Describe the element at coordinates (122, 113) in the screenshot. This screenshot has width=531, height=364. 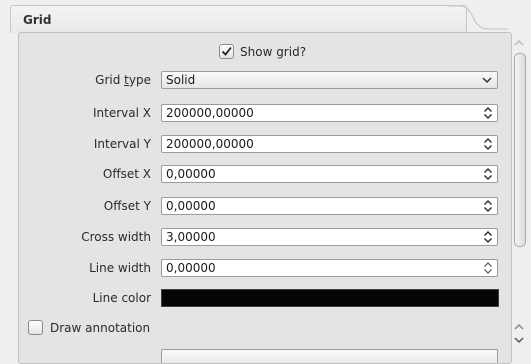
I see `interval-x-label: Interval X` at that location.